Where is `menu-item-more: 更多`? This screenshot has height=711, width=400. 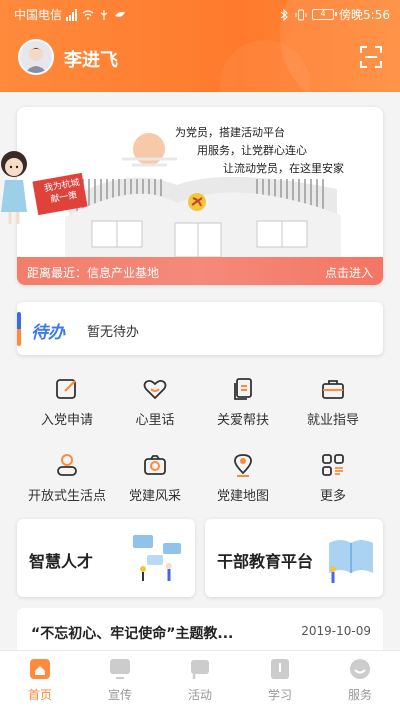 menu-item-more: 更多 is located at coordinates (333, 484).